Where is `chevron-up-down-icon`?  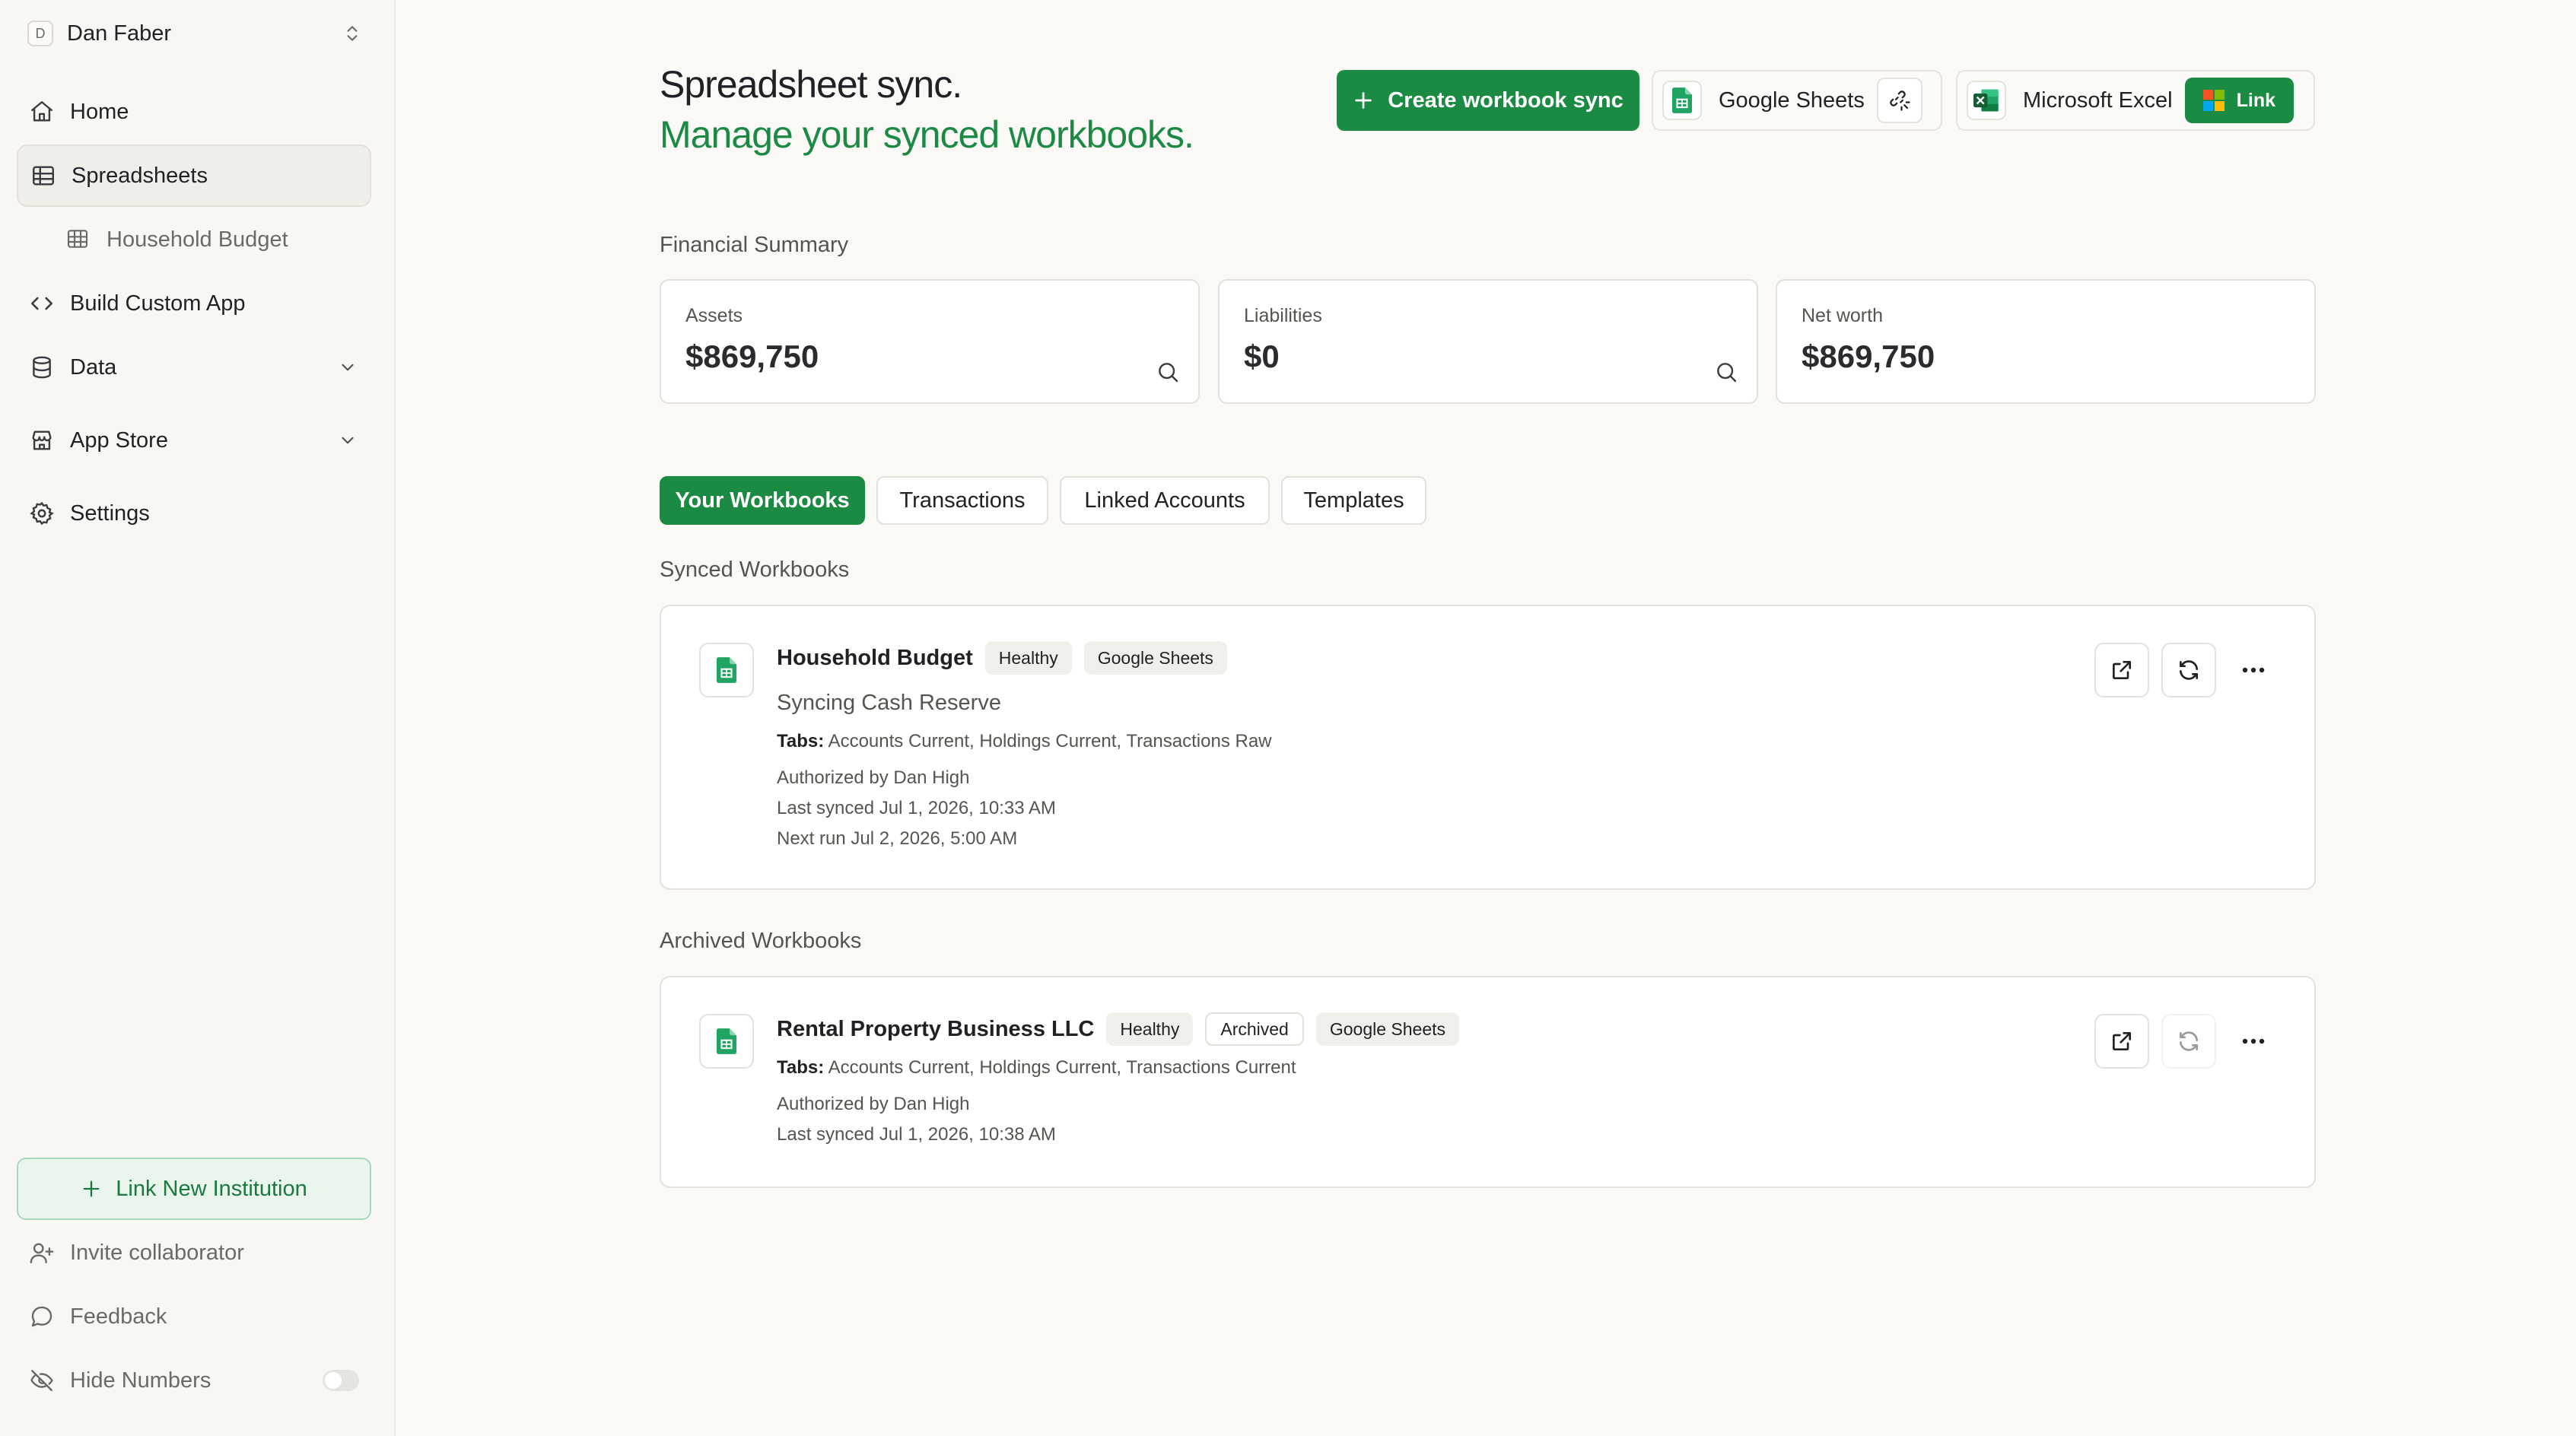
chevron-up-down-icon is located at coordinates (352, 33).